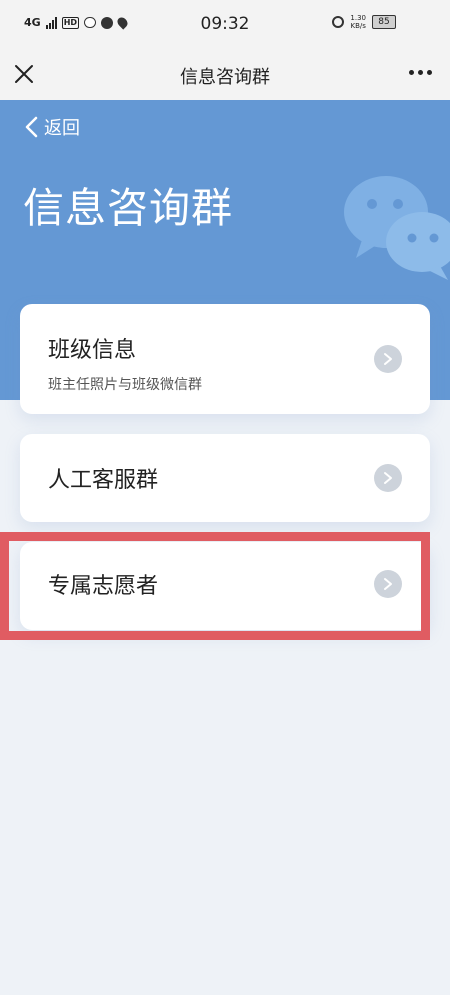 The width and height of the screenshot is (450, 995). Describe the element at coordinates (420, 72) in the screenshot. I see `more-icon` at that location.